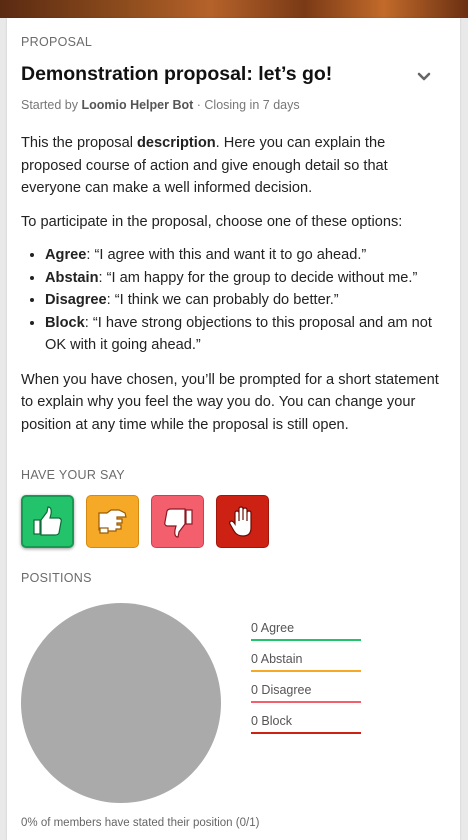  What do you see at coordinates (234, 9) in the screenshot?
I see `header-banner-image` at bounding box center [234, 9].